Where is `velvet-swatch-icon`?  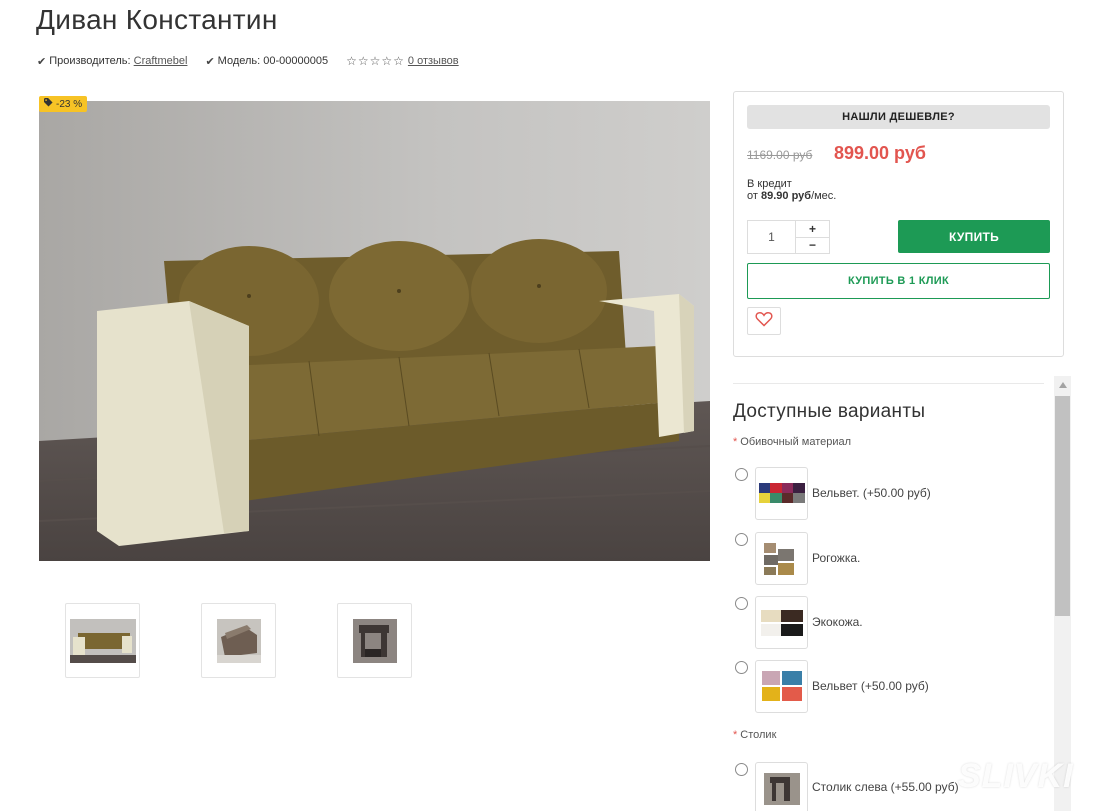 velvet-swatch-icon is located at coordinates (781, 493).